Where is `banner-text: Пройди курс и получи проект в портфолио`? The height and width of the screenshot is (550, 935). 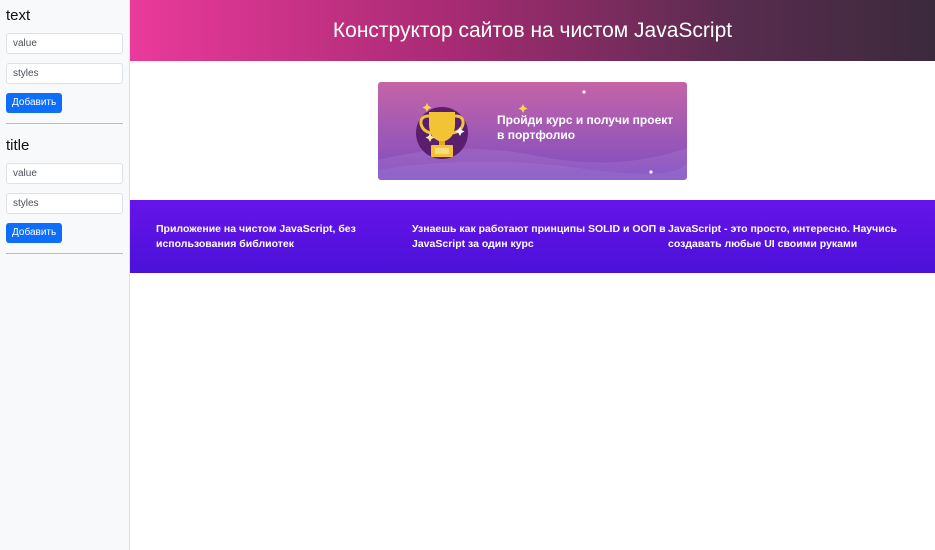 banner-text: Пройди курс и получи проект в портфолио is located at coordinates (585, 127).